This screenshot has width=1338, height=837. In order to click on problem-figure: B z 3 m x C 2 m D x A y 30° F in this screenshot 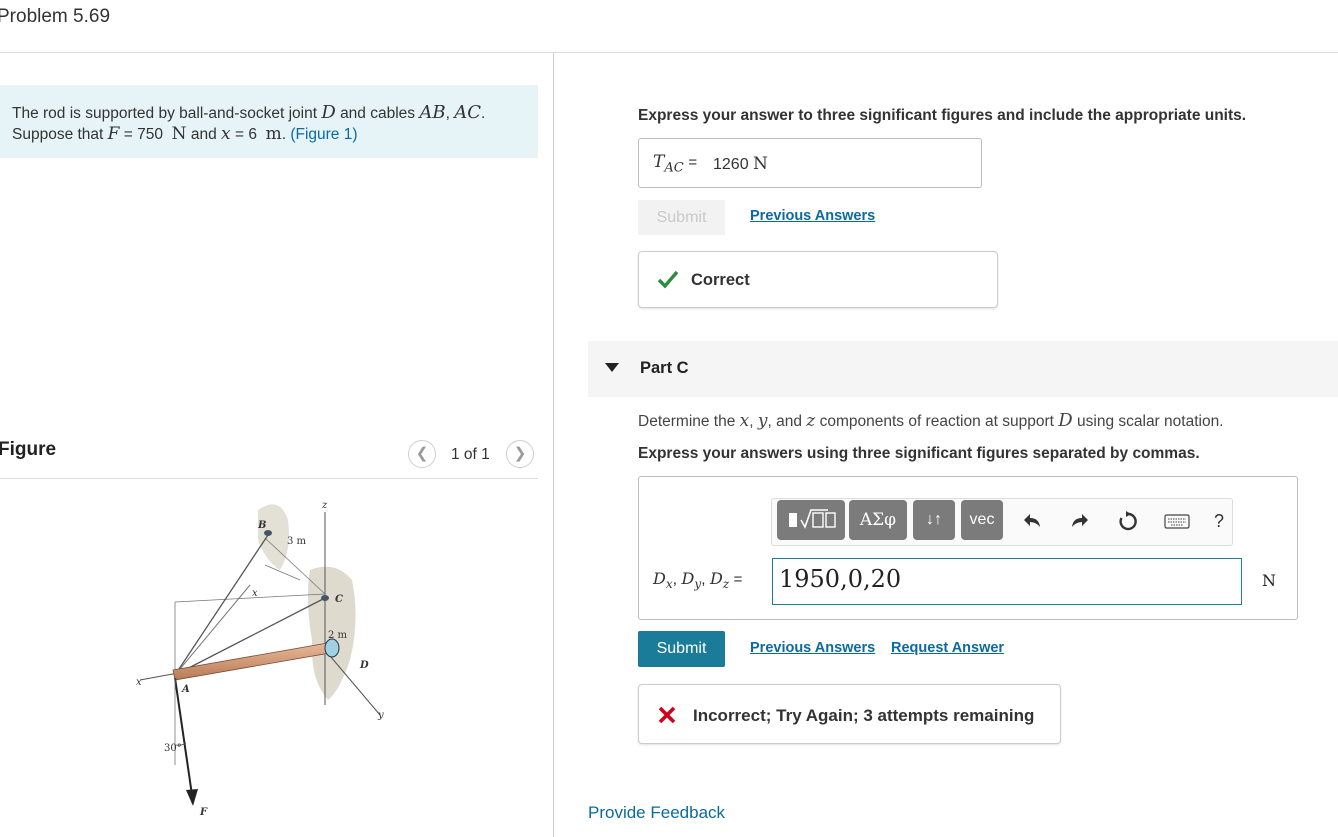, I will do `click(260, 659)`.